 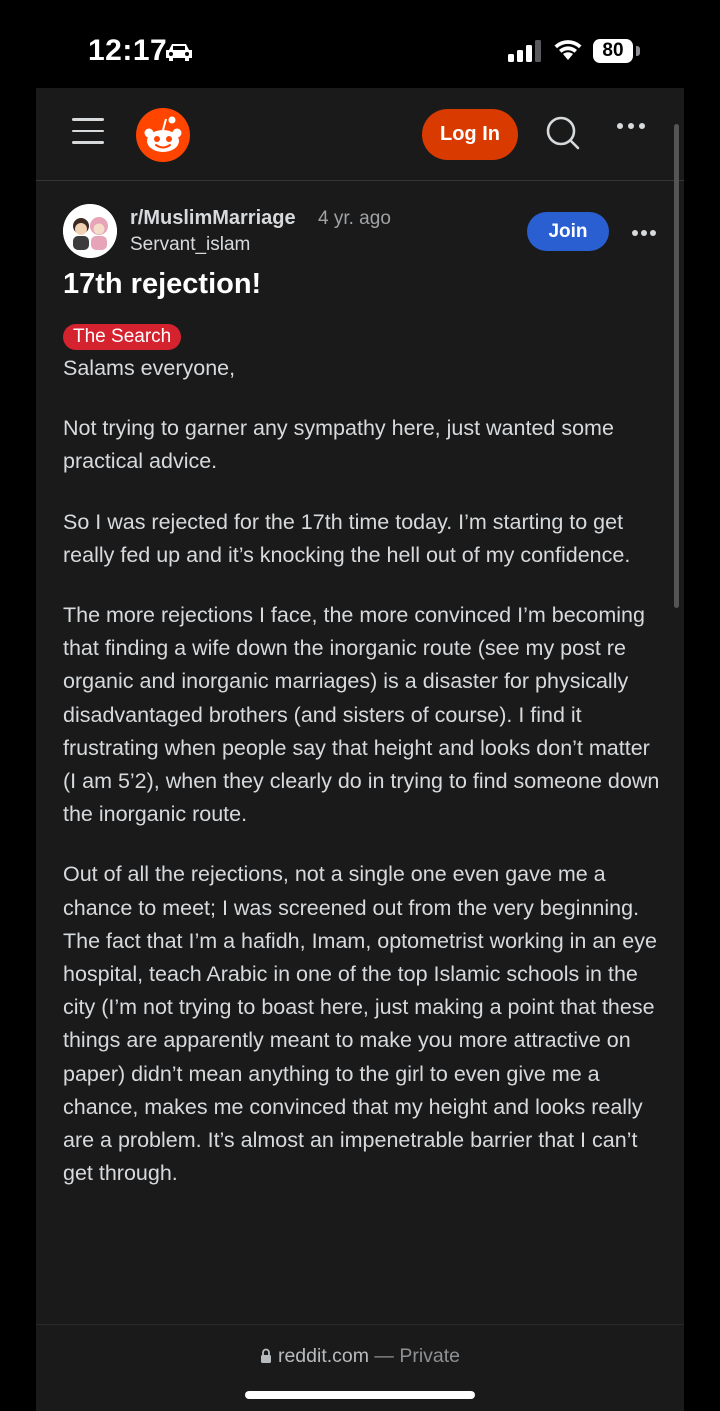 I want to click on hamburger-menu-icon, so click(x=88, y=132).